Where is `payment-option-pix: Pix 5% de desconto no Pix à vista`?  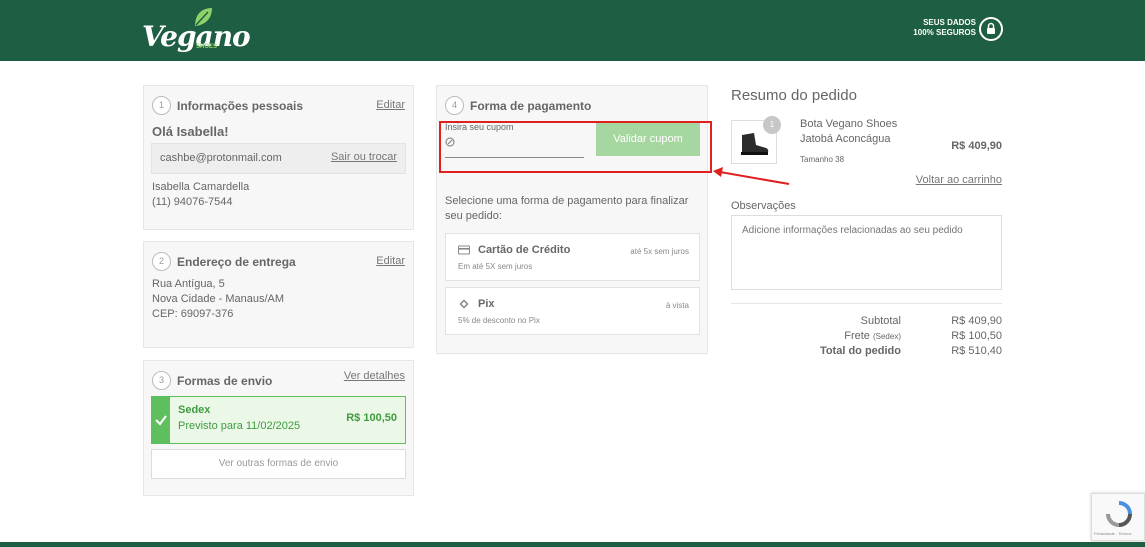 payment-option-pix: Pix 5% de desconto no Pix à vista is located at coordinates (572, 311).